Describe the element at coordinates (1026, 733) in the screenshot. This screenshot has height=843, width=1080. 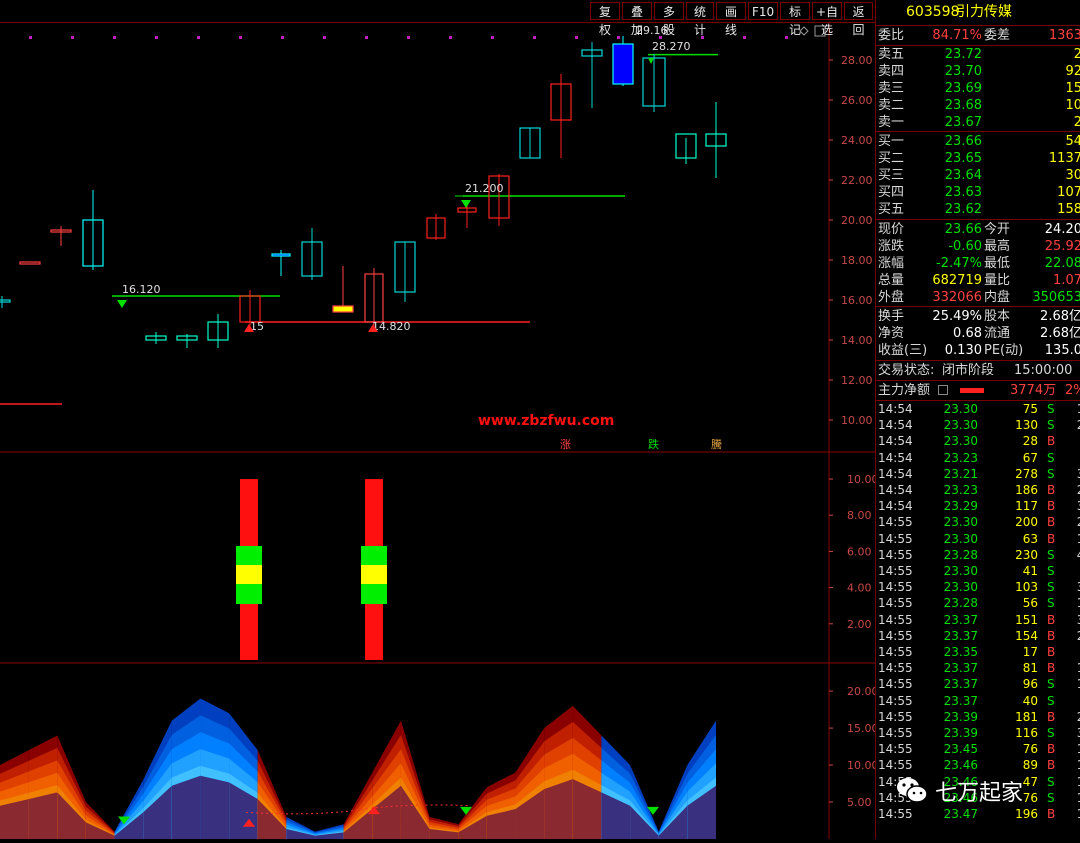
I see `trade-volume: 116` at that location.